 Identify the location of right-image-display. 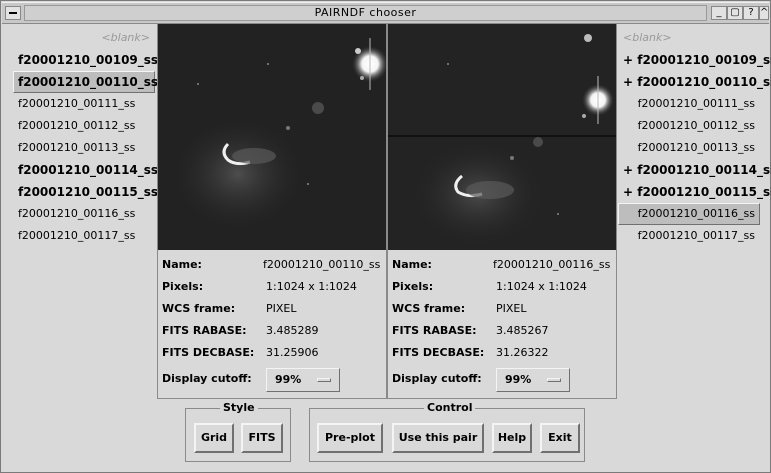
(502, 137).